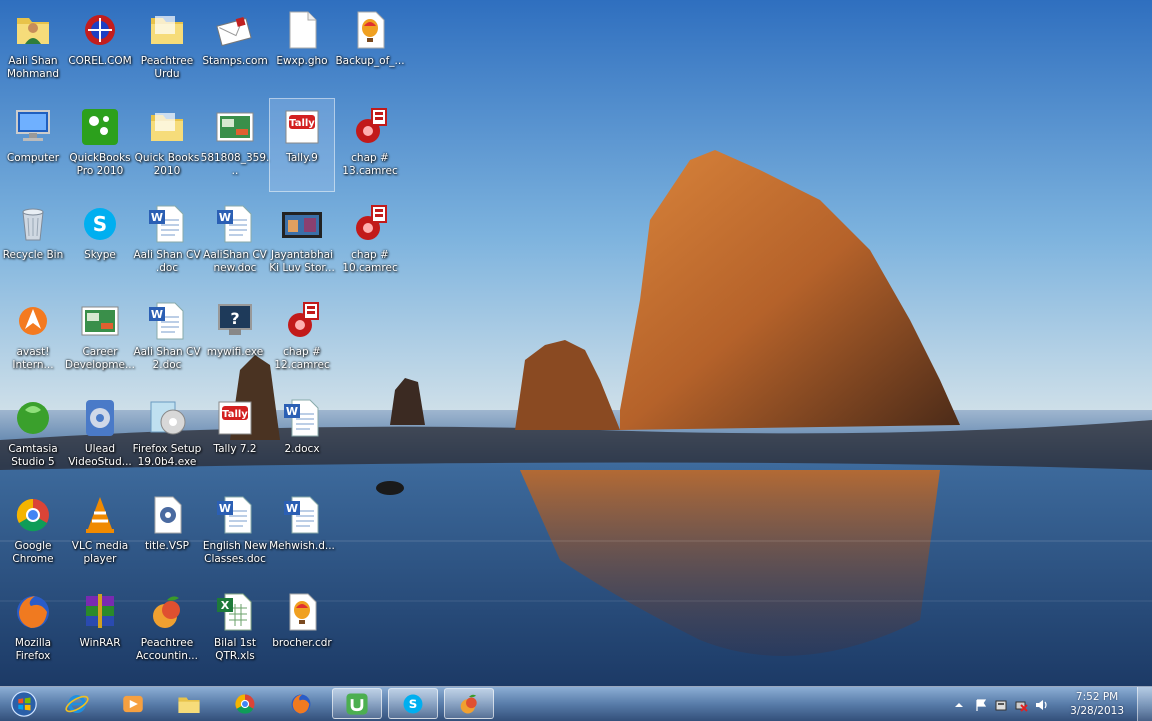 The image size is (1152, 721). Describe the element at coordinates (245, 703) in the screenshot. I see `taskbar-google-chrome-button` at that location.